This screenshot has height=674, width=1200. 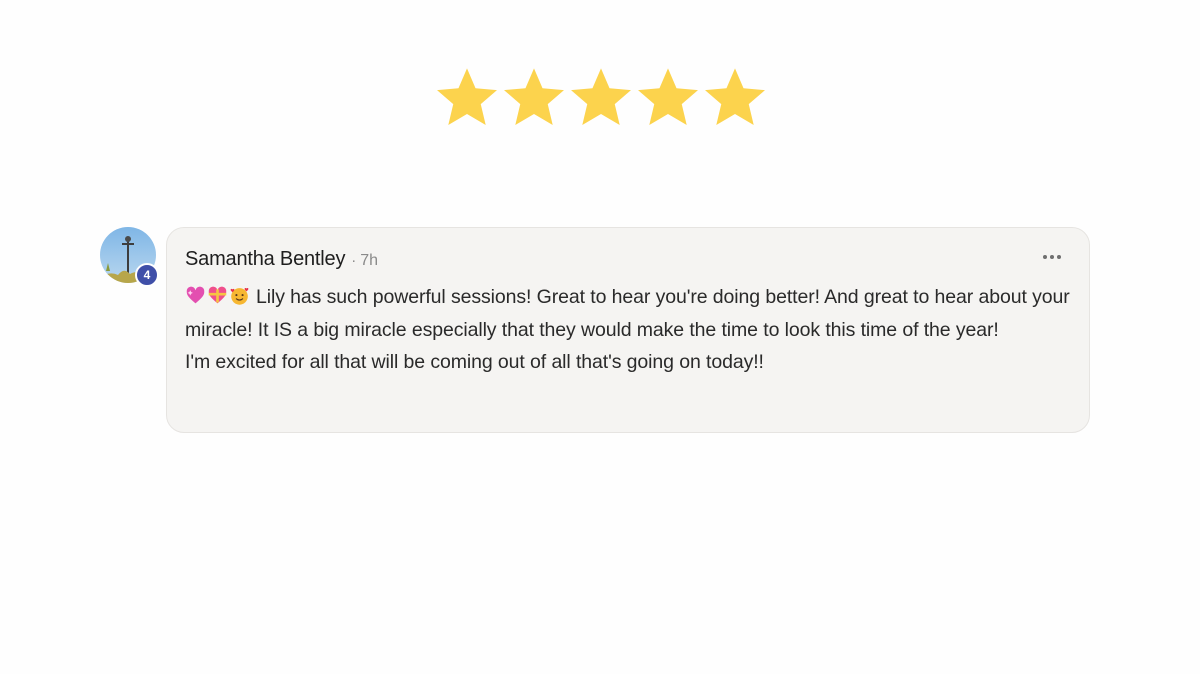 I want to click on more-options-button, so click(x=1052, y=257).